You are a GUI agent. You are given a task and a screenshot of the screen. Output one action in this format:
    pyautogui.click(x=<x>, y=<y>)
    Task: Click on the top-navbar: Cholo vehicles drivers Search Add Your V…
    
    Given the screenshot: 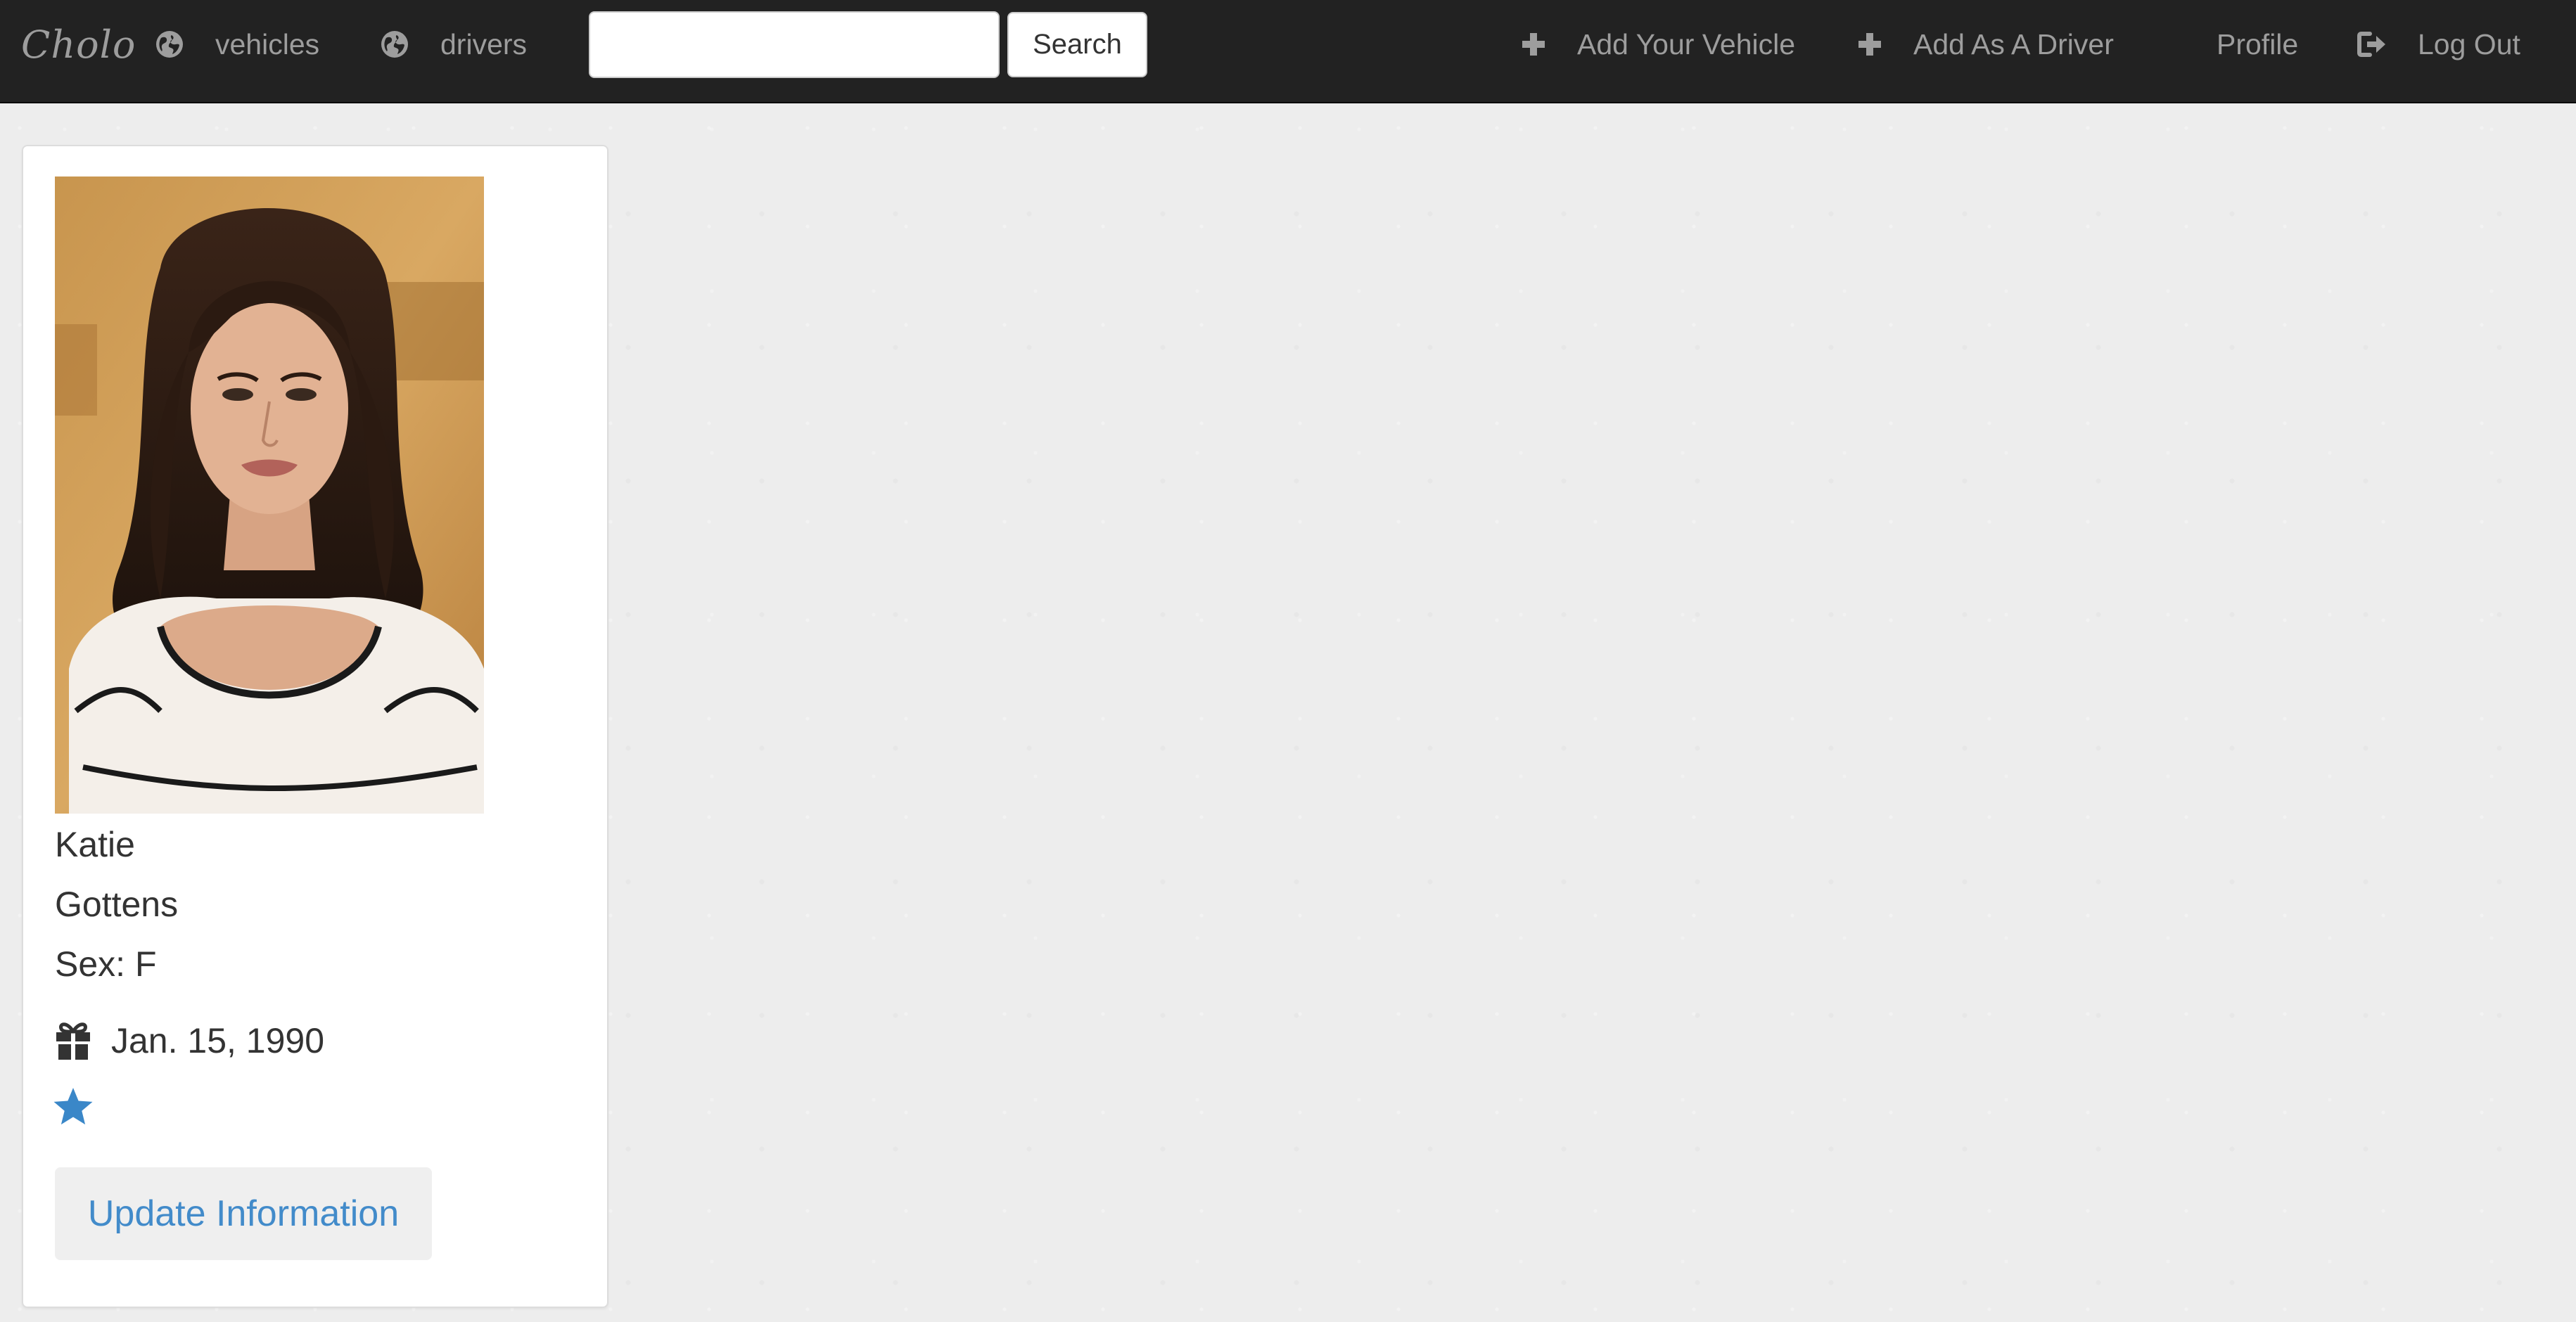 What is the action you would take?
    pyautogui.click(x=1288, y=51)
    